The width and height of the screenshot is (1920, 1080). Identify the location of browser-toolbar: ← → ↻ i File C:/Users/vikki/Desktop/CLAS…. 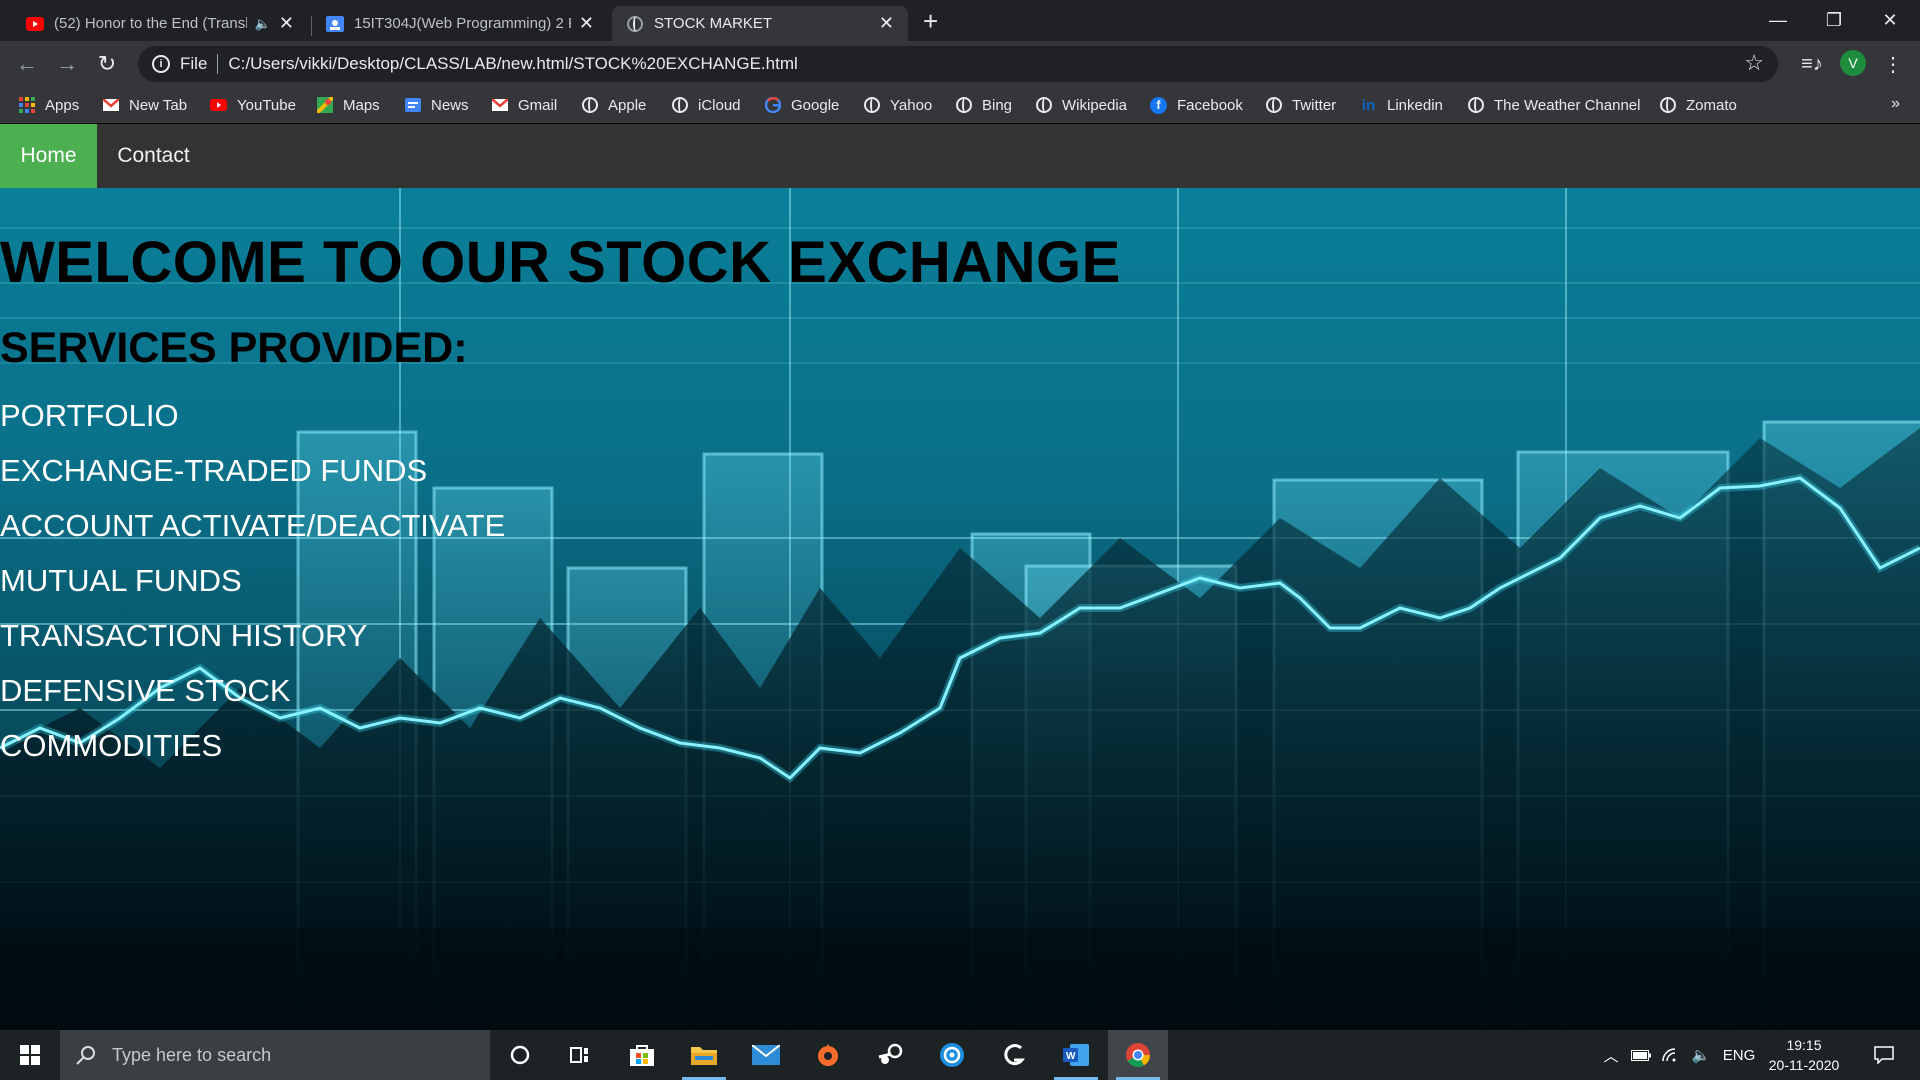
(960, 64).